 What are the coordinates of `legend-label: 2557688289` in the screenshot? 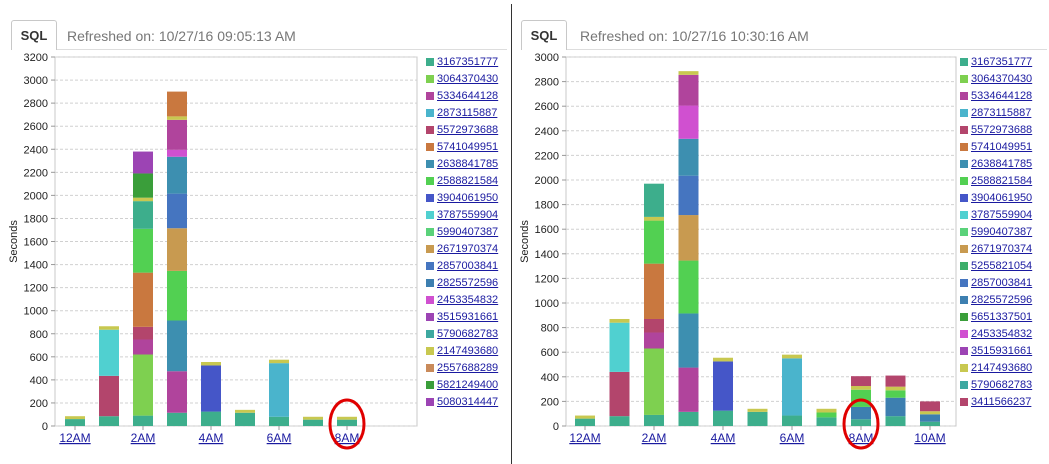 It's located at (467, 368).